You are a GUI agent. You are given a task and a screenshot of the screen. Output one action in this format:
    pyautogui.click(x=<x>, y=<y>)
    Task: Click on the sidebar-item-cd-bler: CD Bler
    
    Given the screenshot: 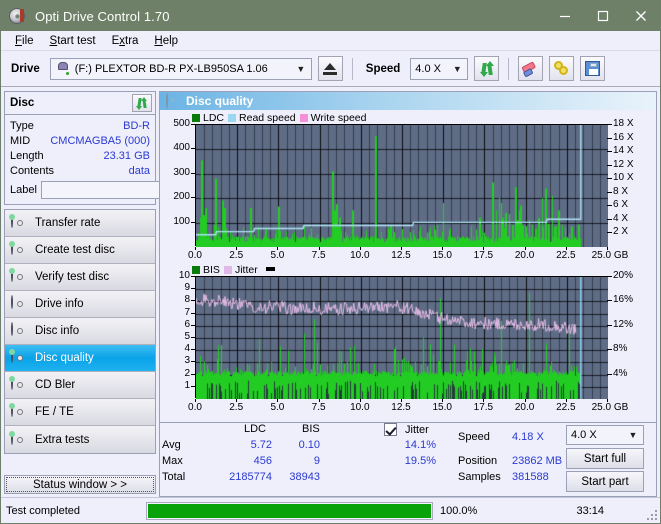 What is the action you would take?
    pyautogui.click(x=80, y=385)
    